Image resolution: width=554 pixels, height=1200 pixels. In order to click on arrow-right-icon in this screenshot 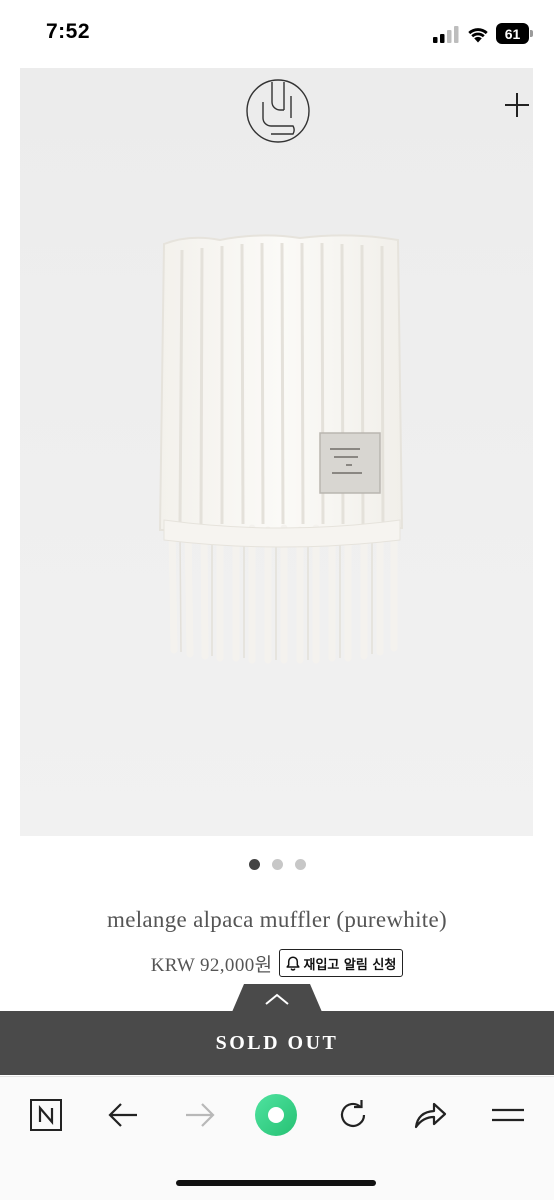, I will do `click(200, 1115)`.